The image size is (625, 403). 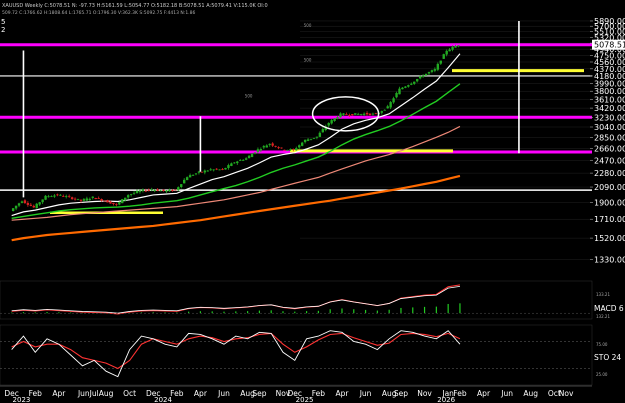 I want to click on year-label: 2024, so click(x=163, y=399).